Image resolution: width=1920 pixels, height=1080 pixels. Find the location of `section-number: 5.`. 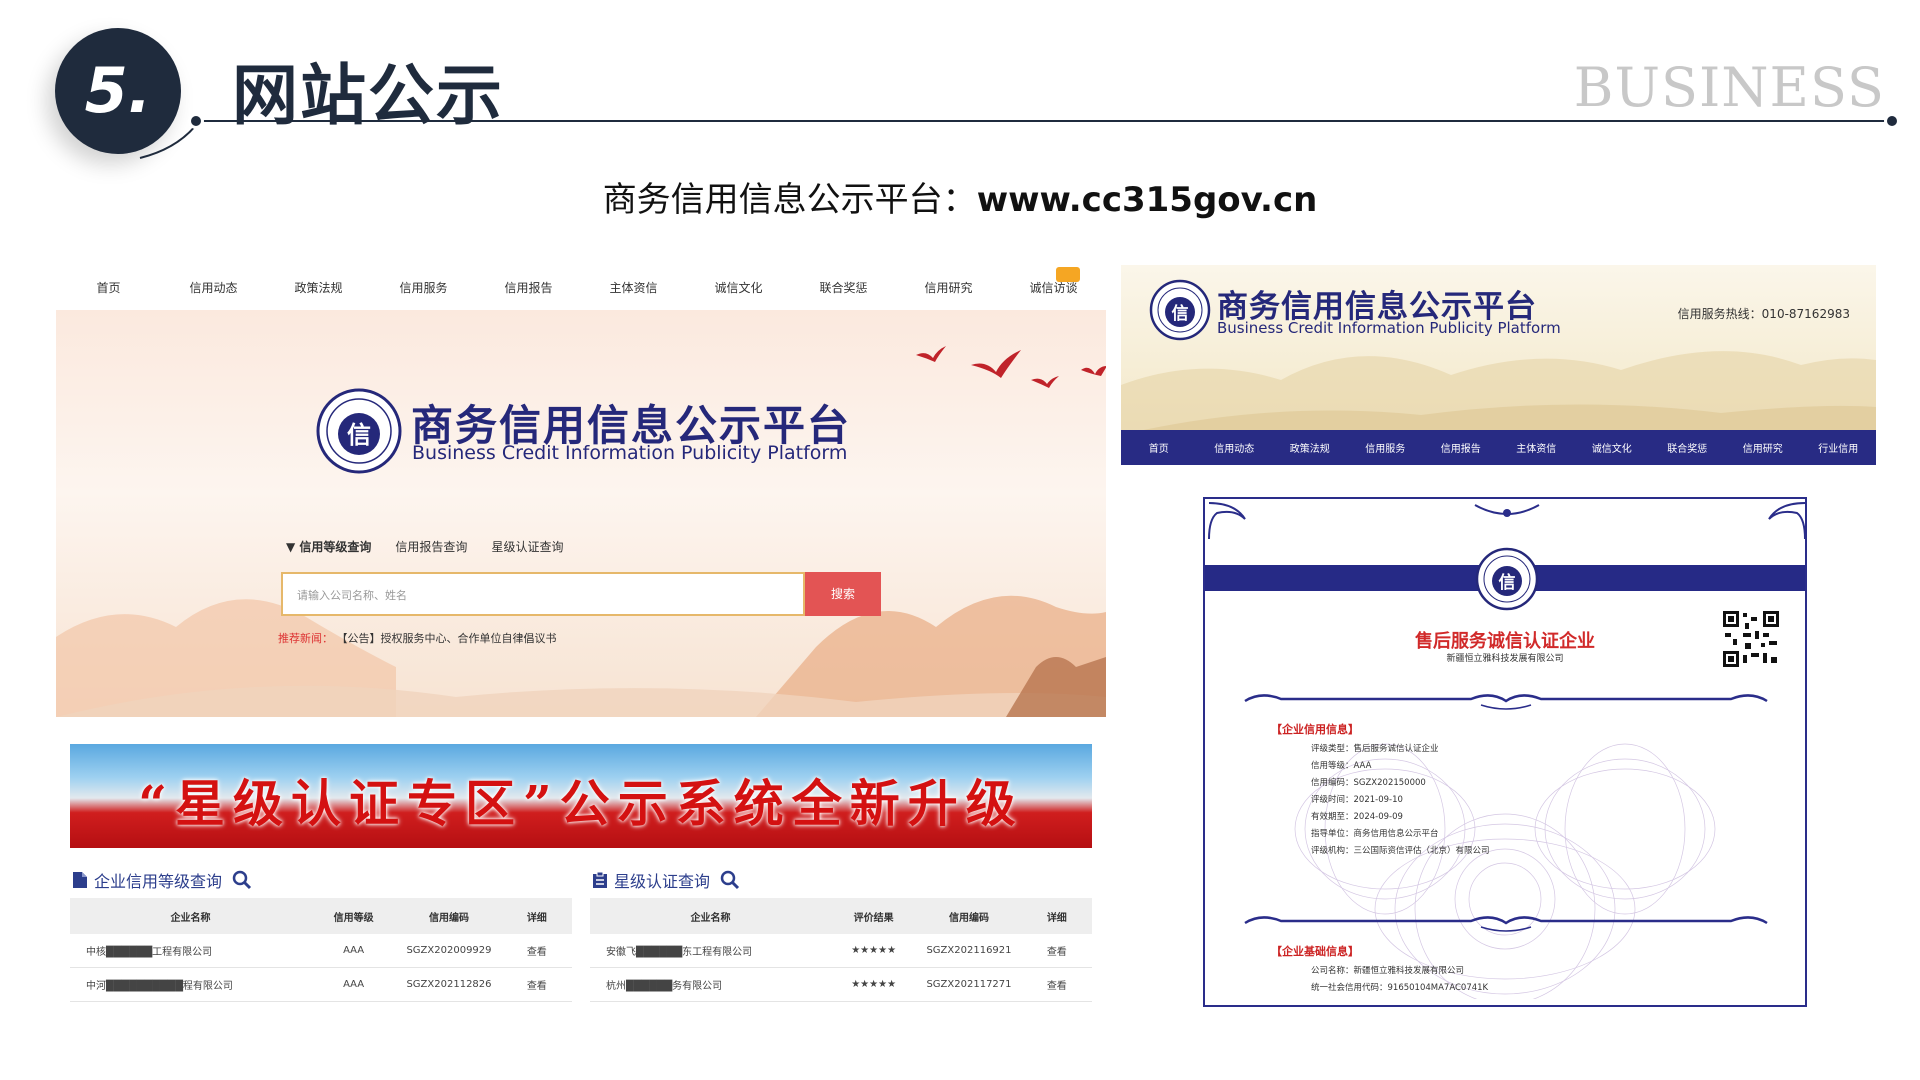

section-number: 5. is located at coordinates (118, 90).